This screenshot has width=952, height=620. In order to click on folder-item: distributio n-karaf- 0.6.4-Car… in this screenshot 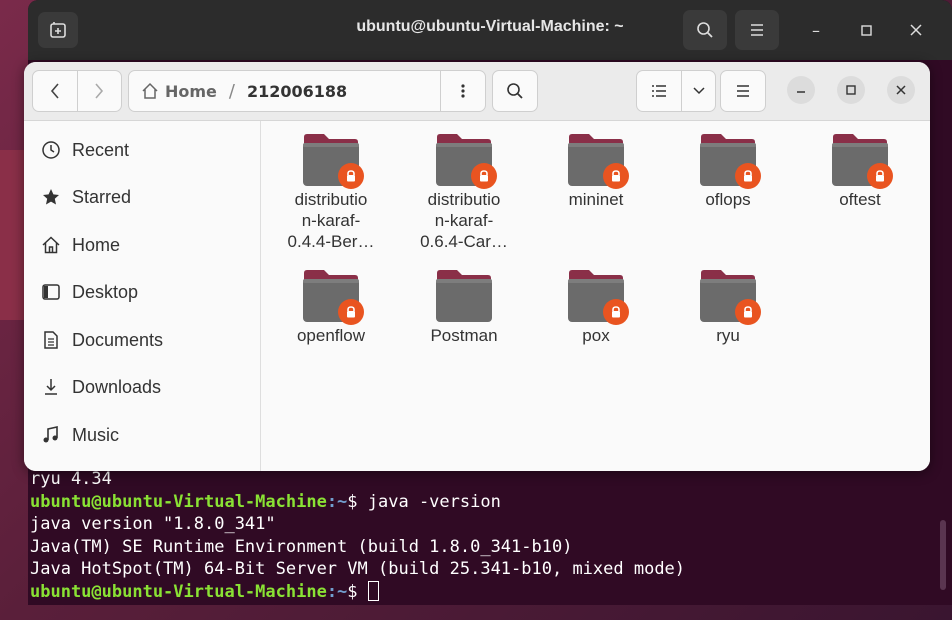, I will do `click(464, 192)`.